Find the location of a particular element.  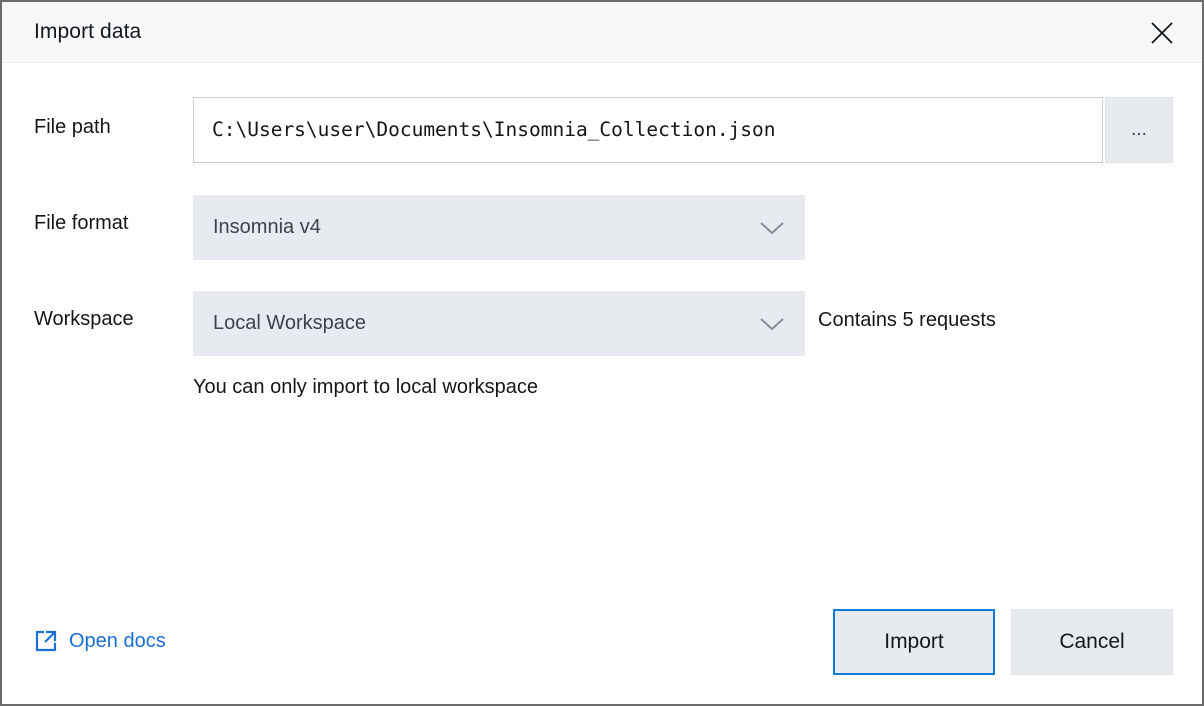

cancel-button: Cancel is located at coordinates (1092, 642).